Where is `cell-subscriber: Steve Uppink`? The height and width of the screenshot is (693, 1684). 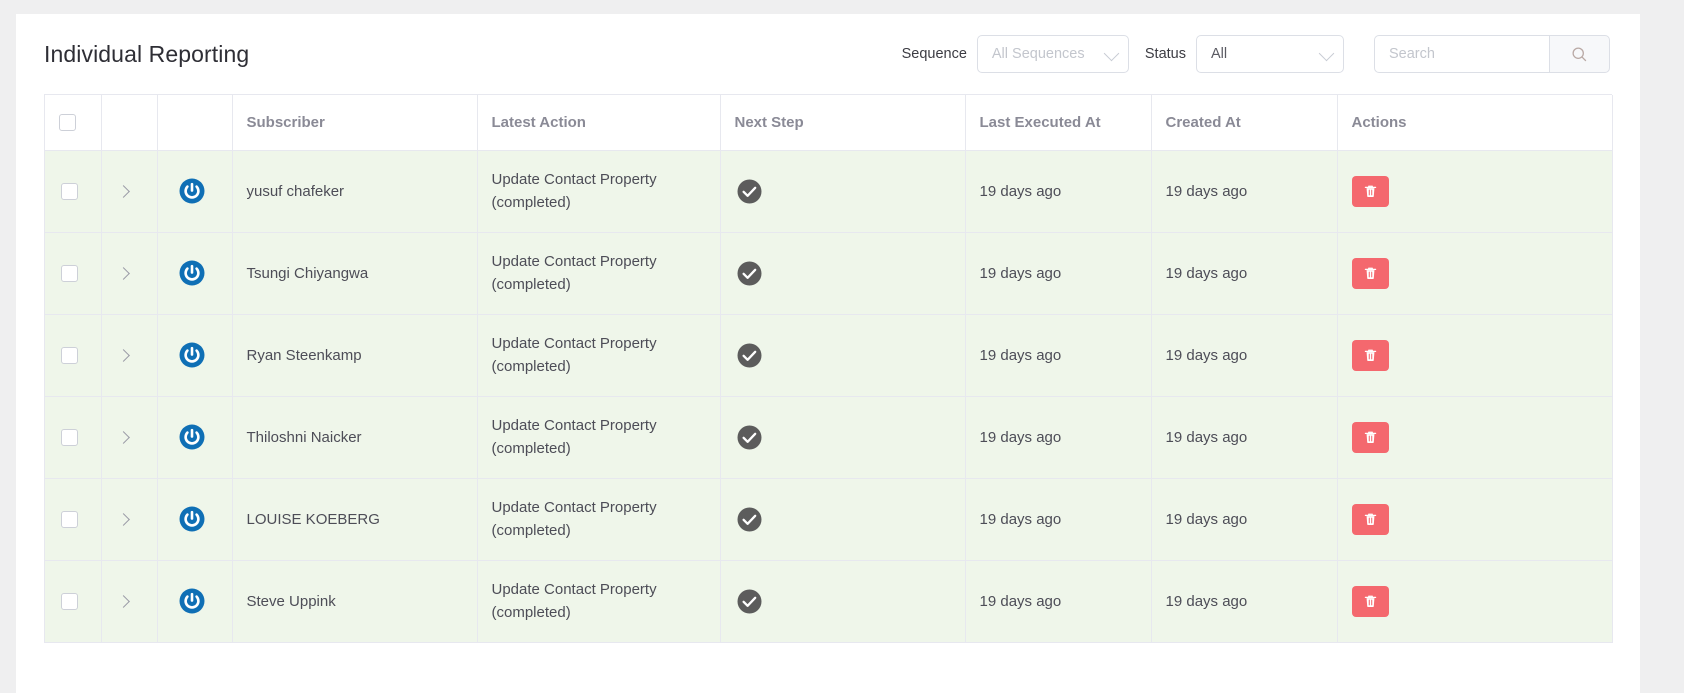 cell-subscriber: Steve Uppink is located at coordinates (355, 601).